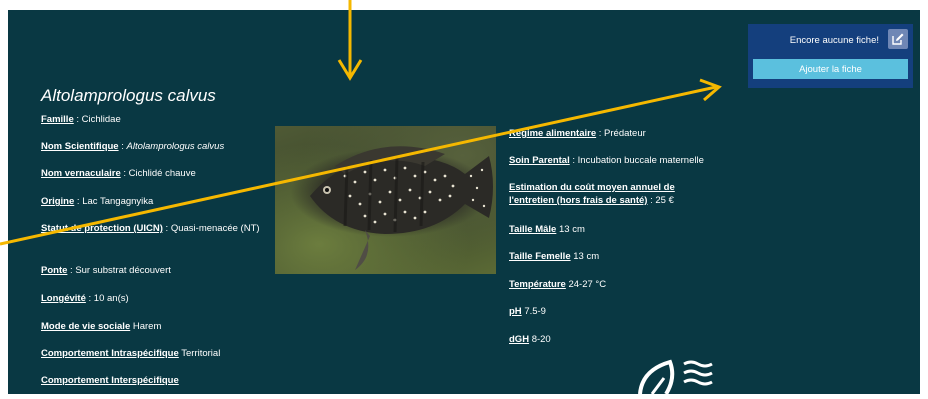 The image size is (928, 399). I want to click on card-status: Encore aucune fiche!, so click(834, 40).